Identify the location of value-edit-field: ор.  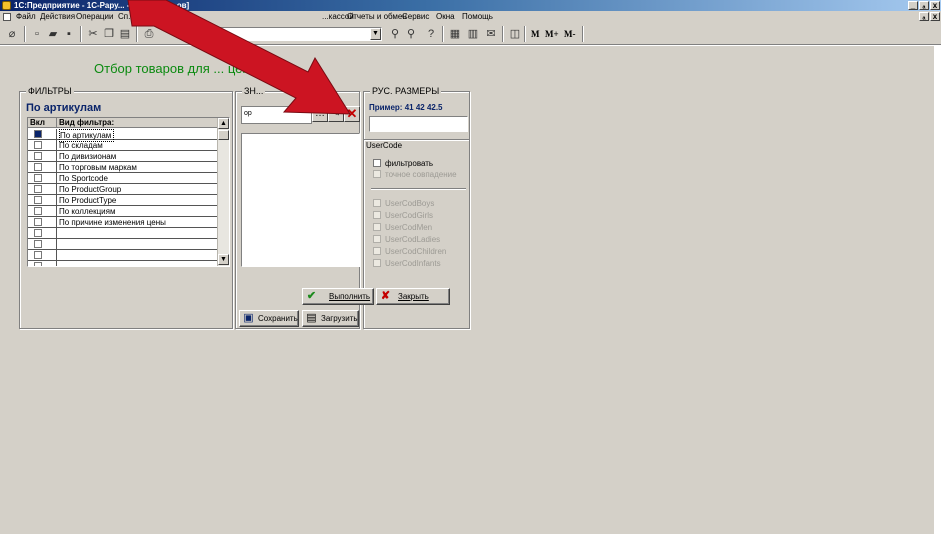
(276, 115).